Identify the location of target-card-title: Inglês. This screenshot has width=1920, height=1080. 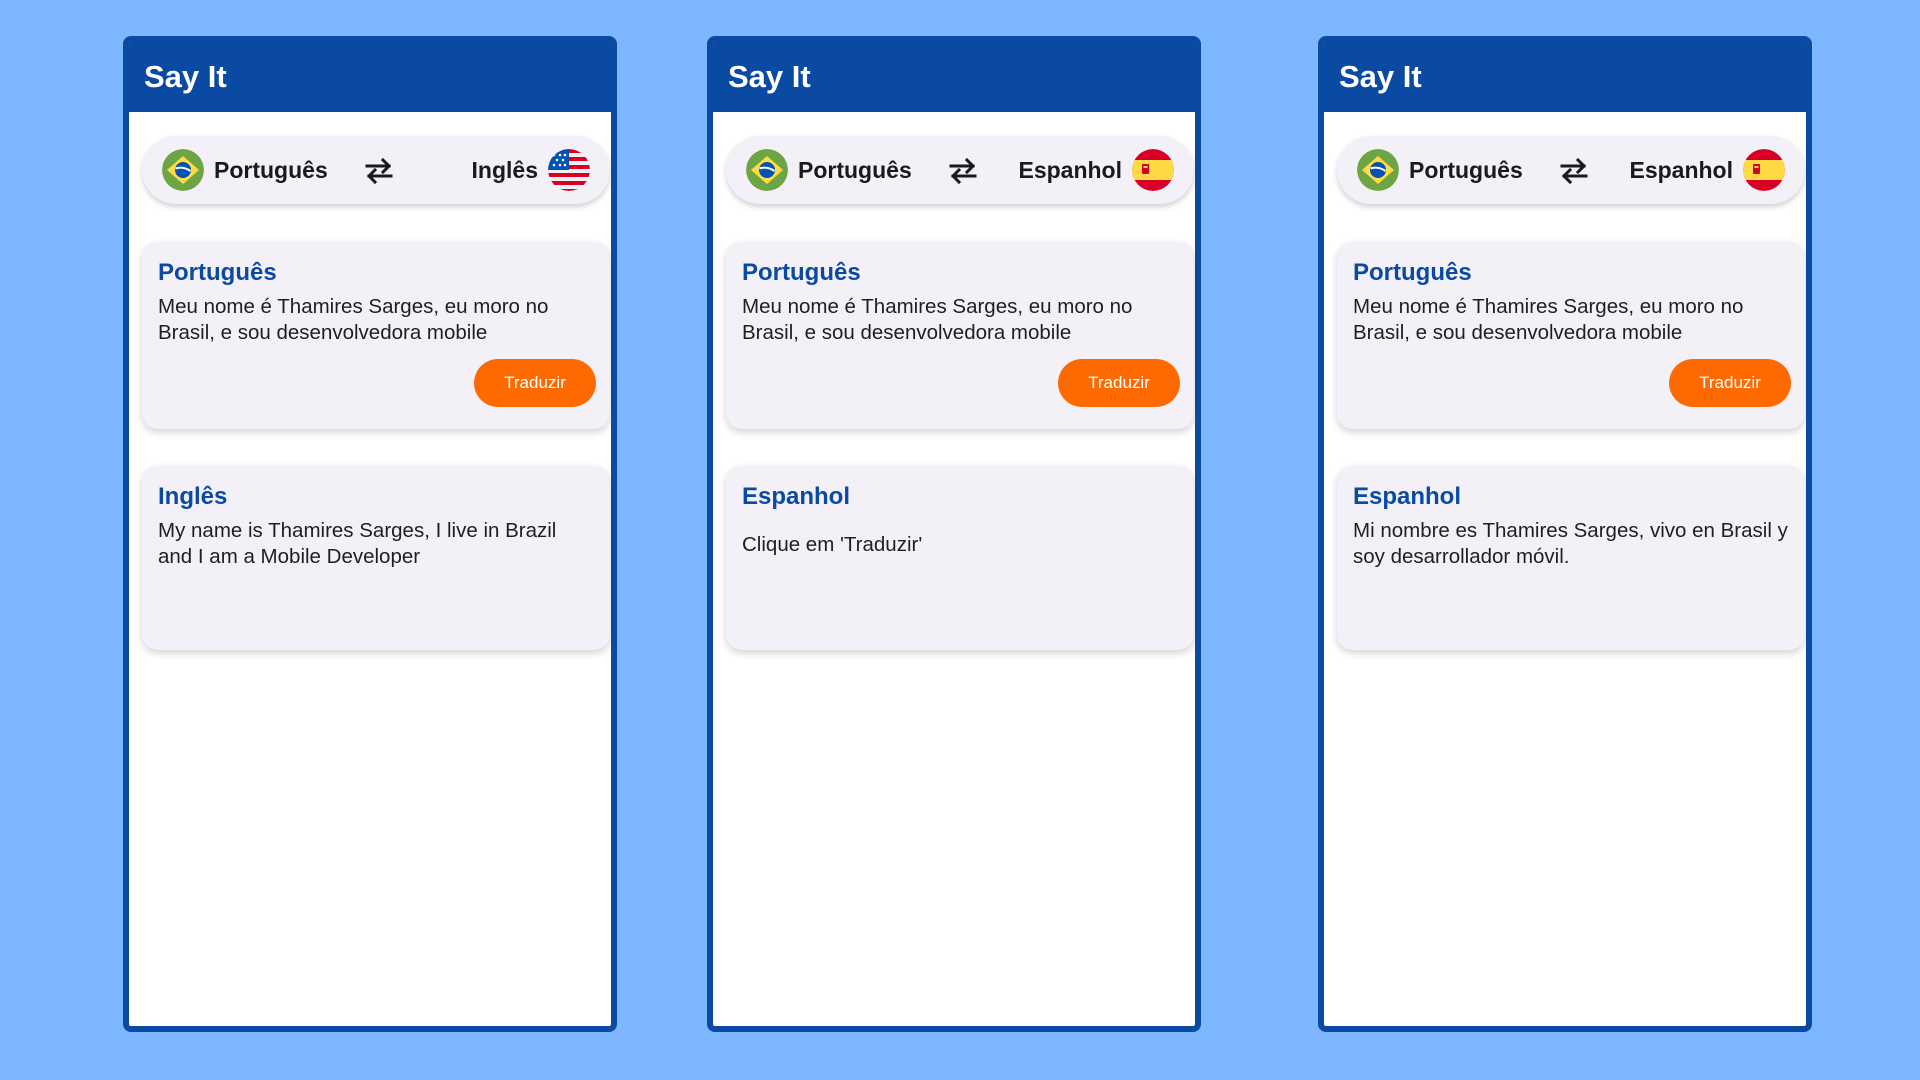
(193, 496).